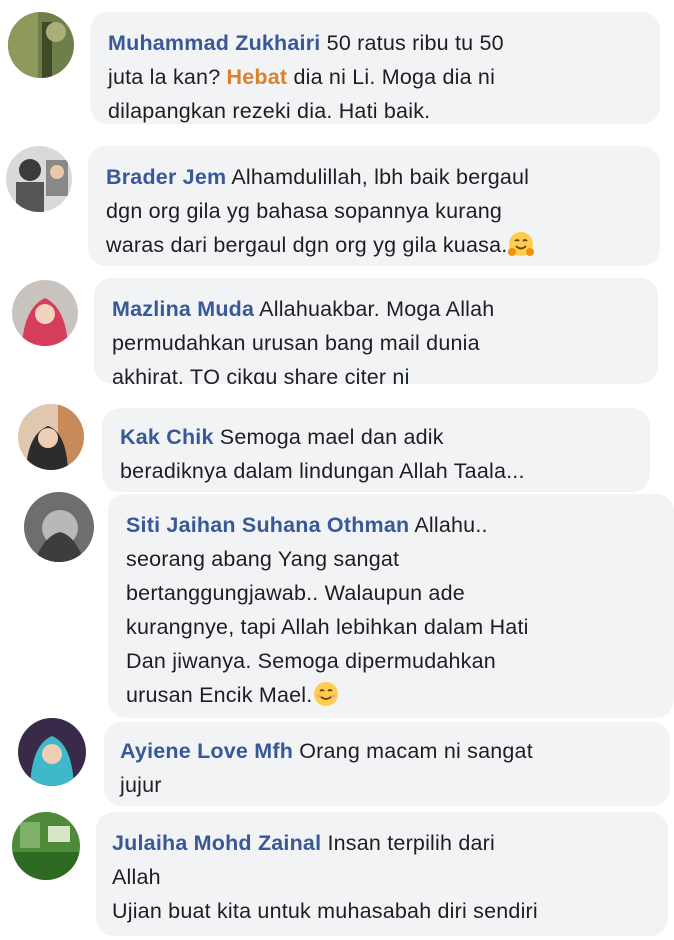 The width and height of the screenshot is (674, 940). I want to click on comment-text: Allahu.., so click(451, 525).